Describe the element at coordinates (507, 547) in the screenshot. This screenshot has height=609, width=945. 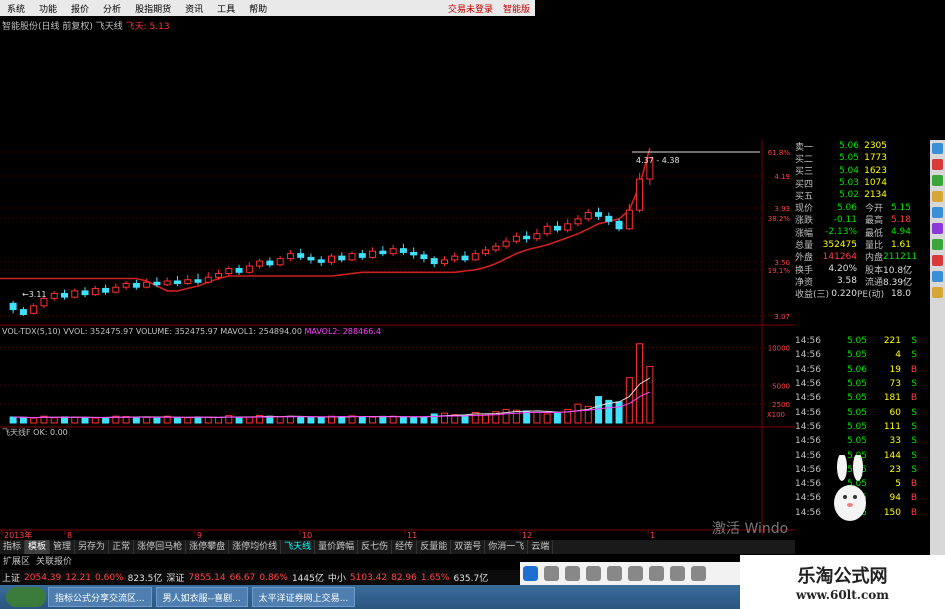
I see `tab-14: 你消一飞` at that location.